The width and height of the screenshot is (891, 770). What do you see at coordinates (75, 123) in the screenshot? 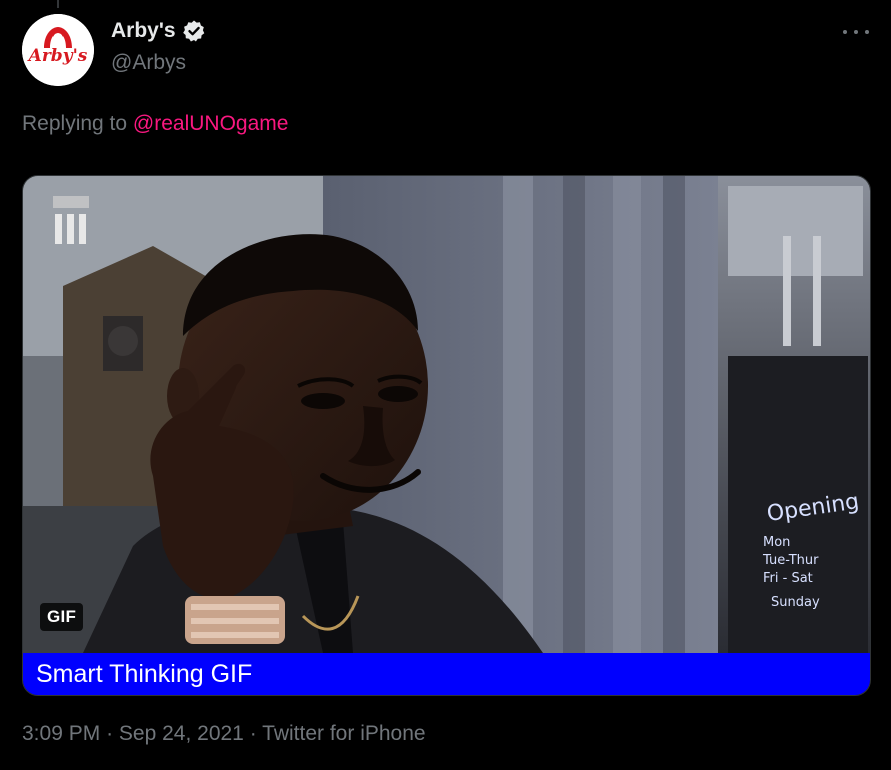
I see `replying-to-label: Replying to` at bounding box center [75, 123].